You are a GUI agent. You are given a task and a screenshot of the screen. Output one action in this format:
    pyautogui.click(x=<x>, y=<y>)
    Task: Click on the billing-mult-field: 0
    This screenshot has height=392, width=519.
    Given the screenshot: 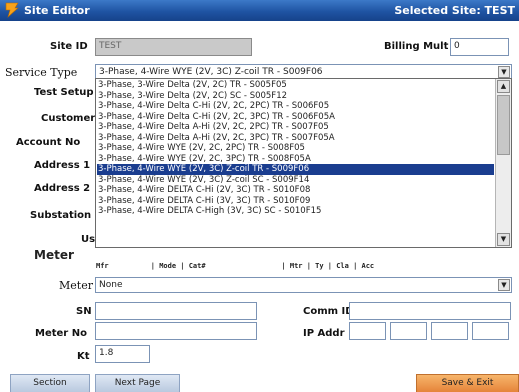 What is the action you would take?
    pyautogui.click(x=479, y=47)
    